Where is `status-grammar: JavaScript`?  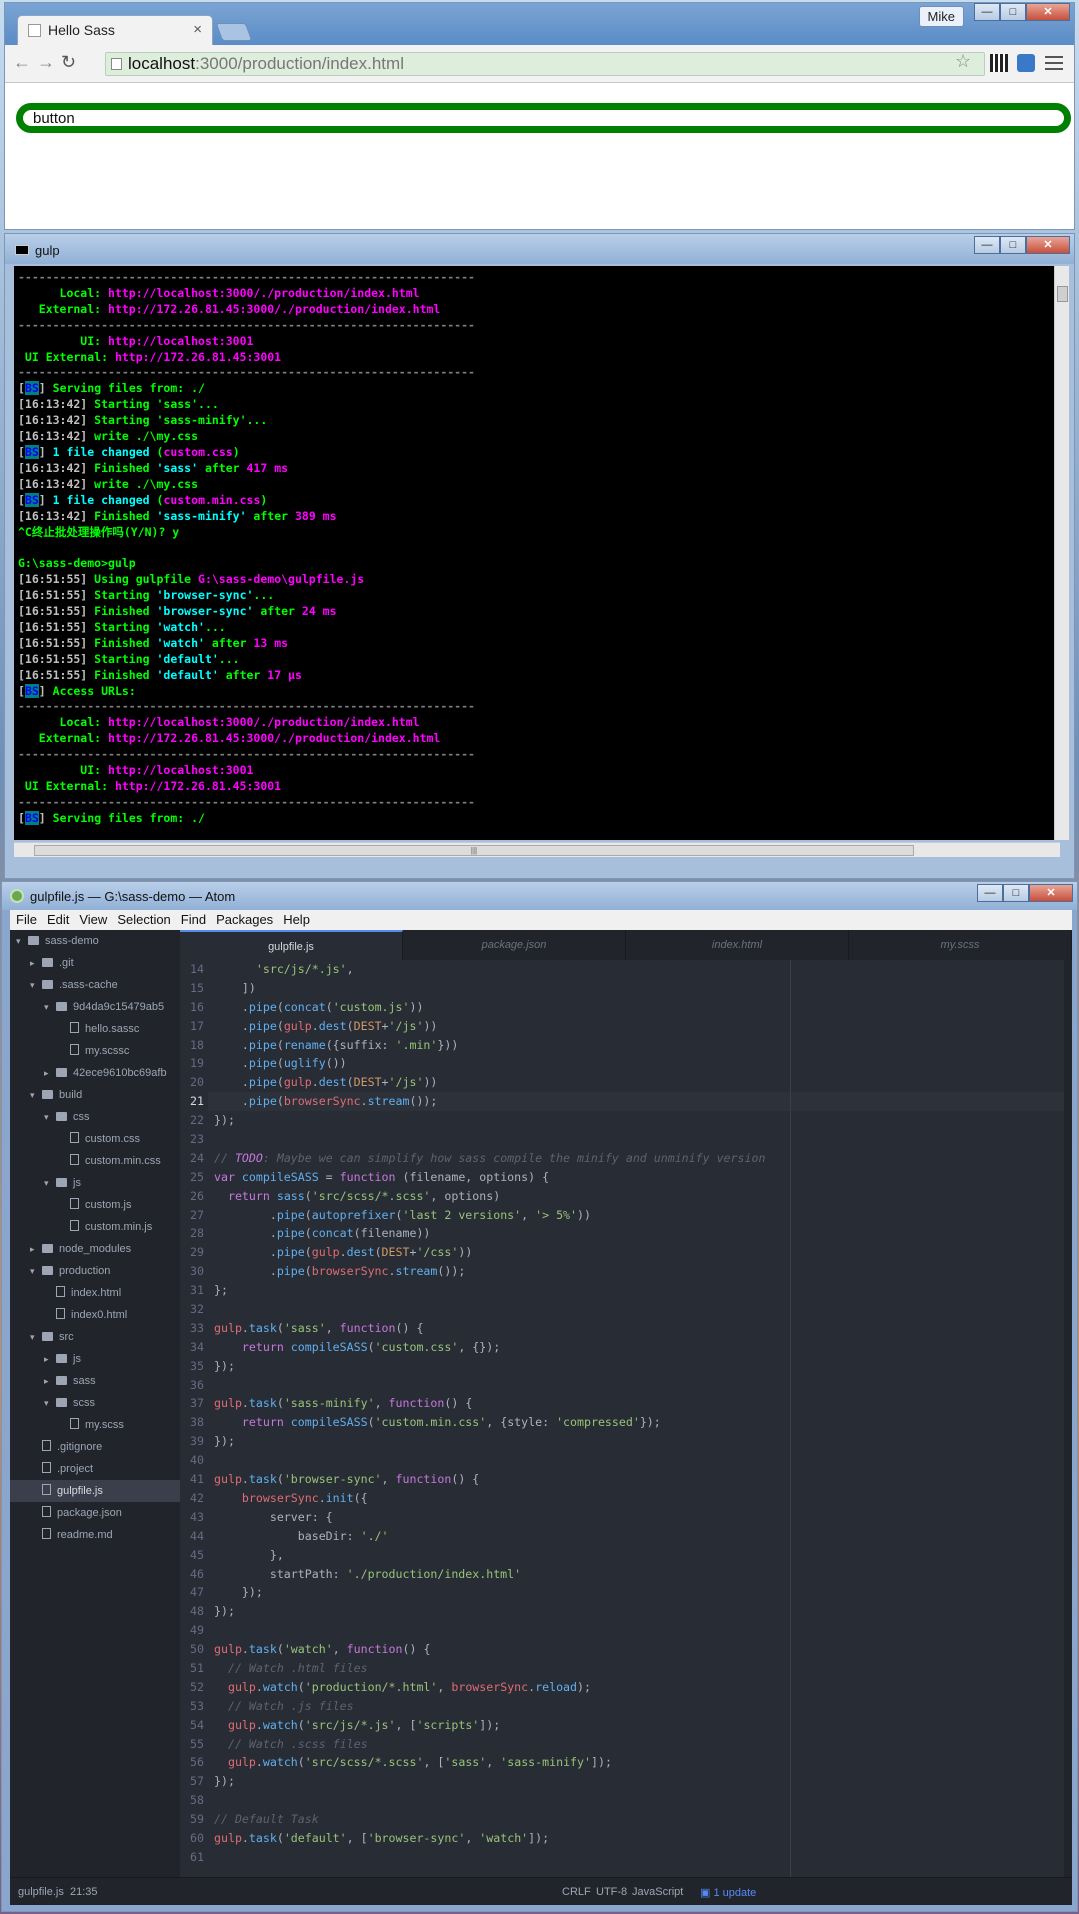 status-grammar: JavaScript is located at coordinates (657, 1892).